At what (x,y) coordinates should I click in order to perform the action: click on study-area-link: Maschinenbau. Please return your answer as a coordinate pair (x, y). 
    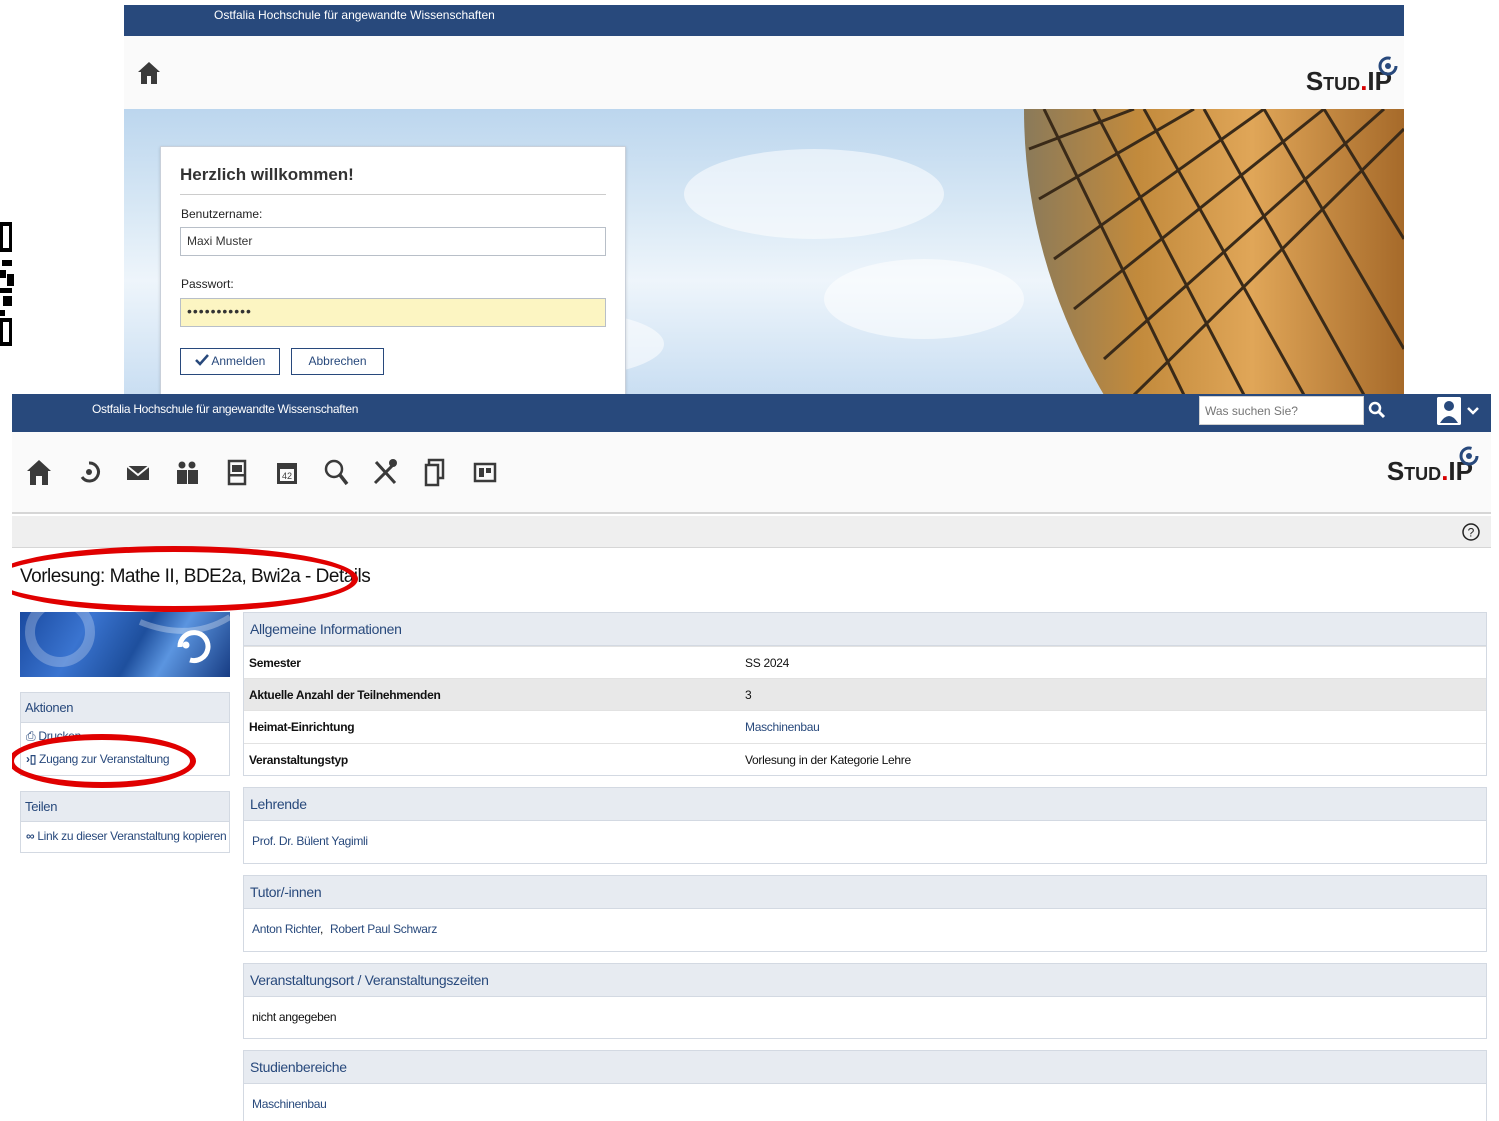
    Looking at the image, I should click on (289, 1104).